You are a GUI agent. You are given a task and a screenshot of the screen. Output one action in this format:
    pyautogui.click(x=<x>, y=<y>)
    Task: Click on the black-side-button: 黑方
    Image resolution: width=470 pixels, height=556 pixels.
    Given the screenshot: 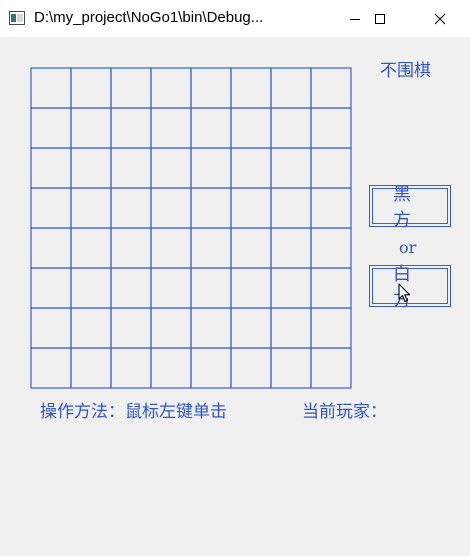 What is the action you would take?
    pyautogui.click(x=410, y=207)
    